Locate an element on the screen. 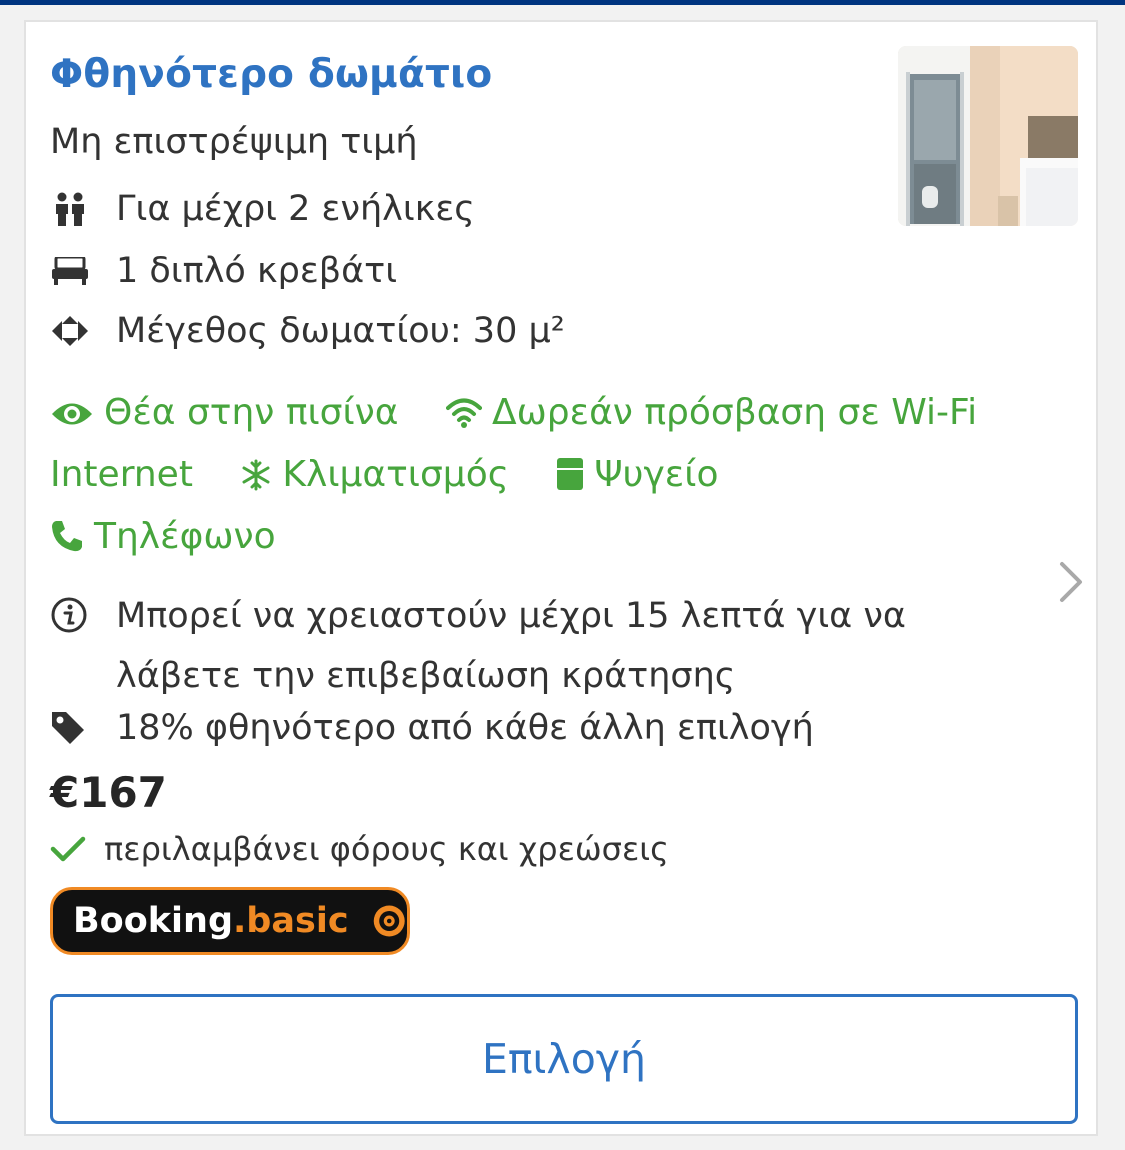 This screenshot has height=1150, width=1125. room-photo-image is located at coordinates (988, 136).